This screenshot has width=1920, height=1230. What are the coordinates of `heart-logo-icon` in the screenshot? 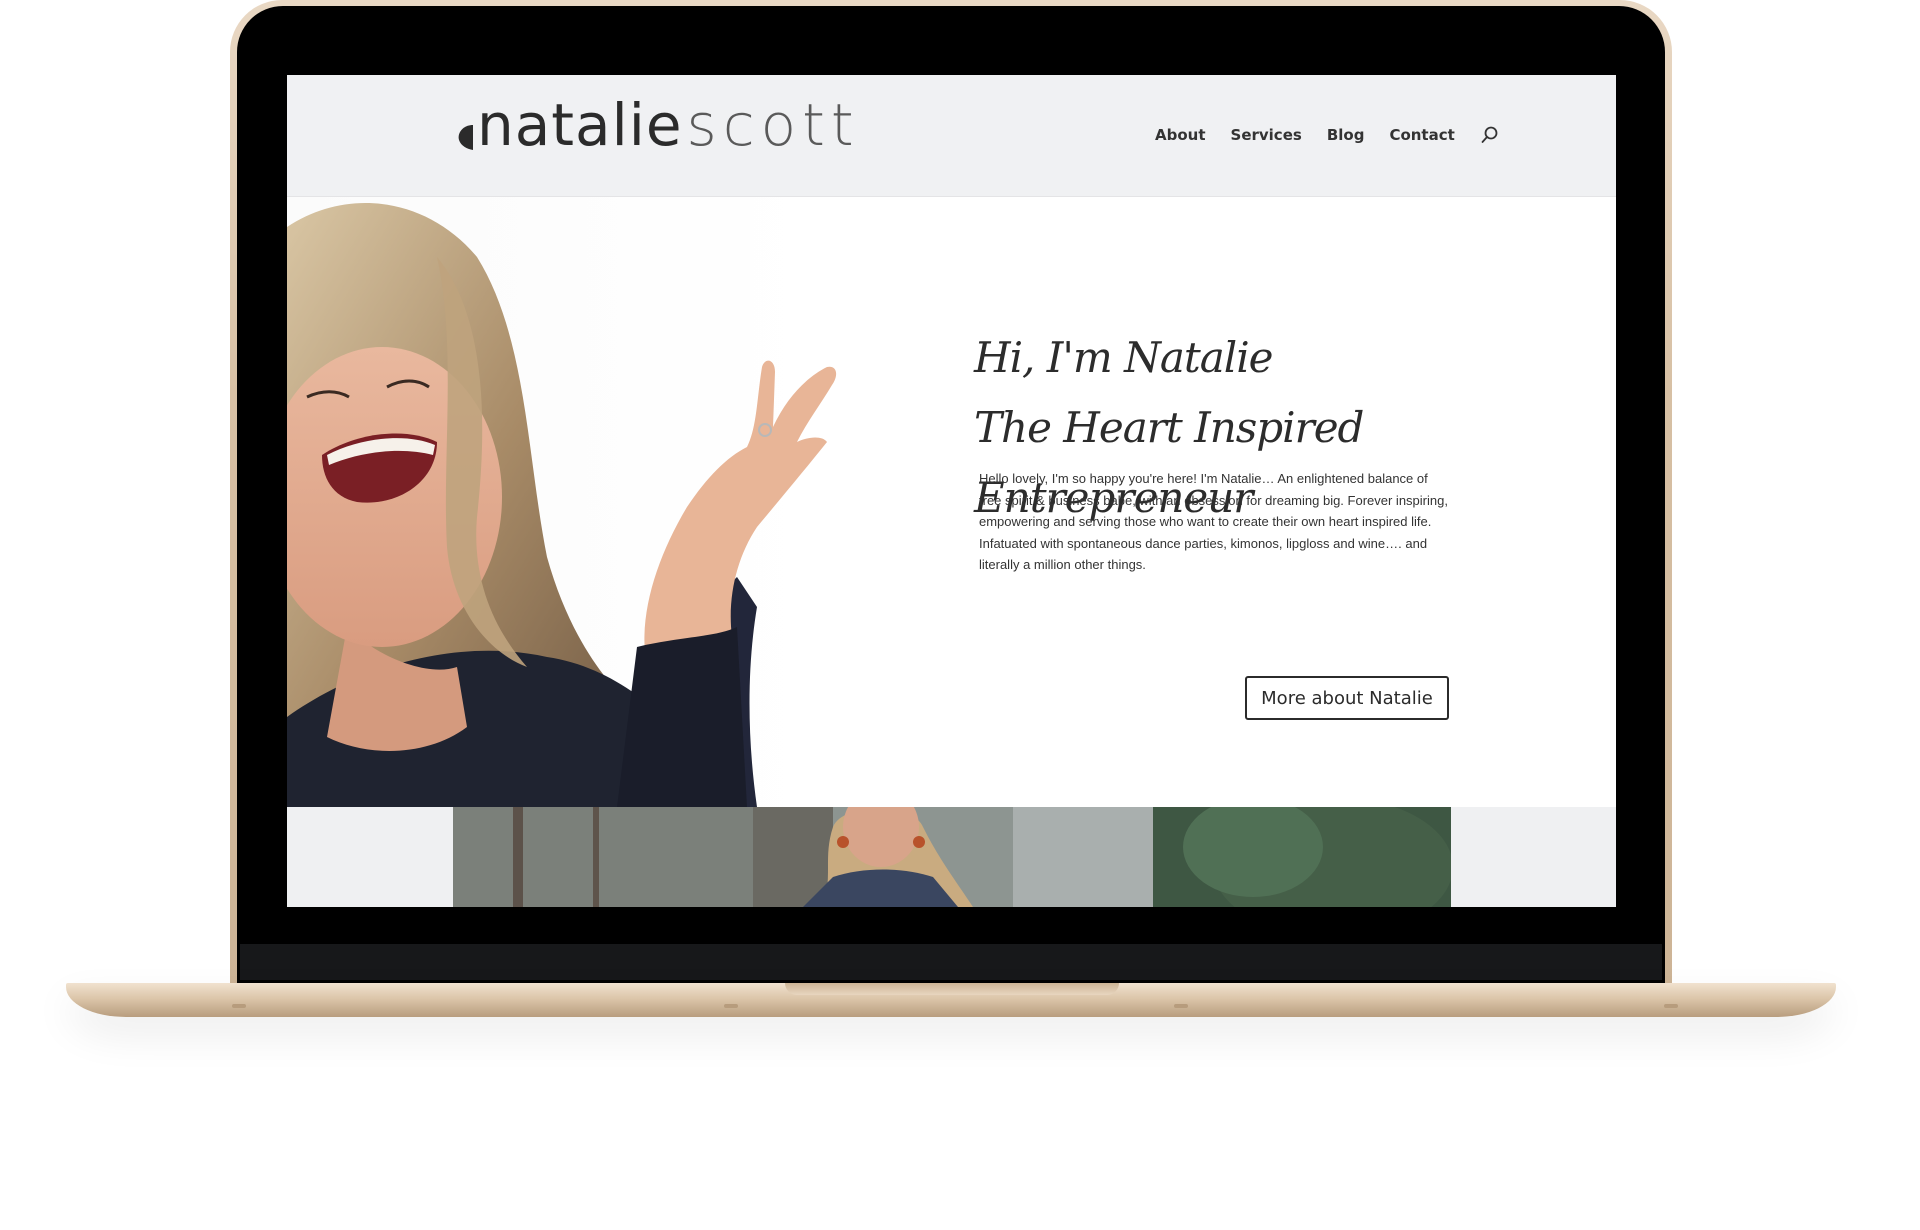 It's located at (465, 137).